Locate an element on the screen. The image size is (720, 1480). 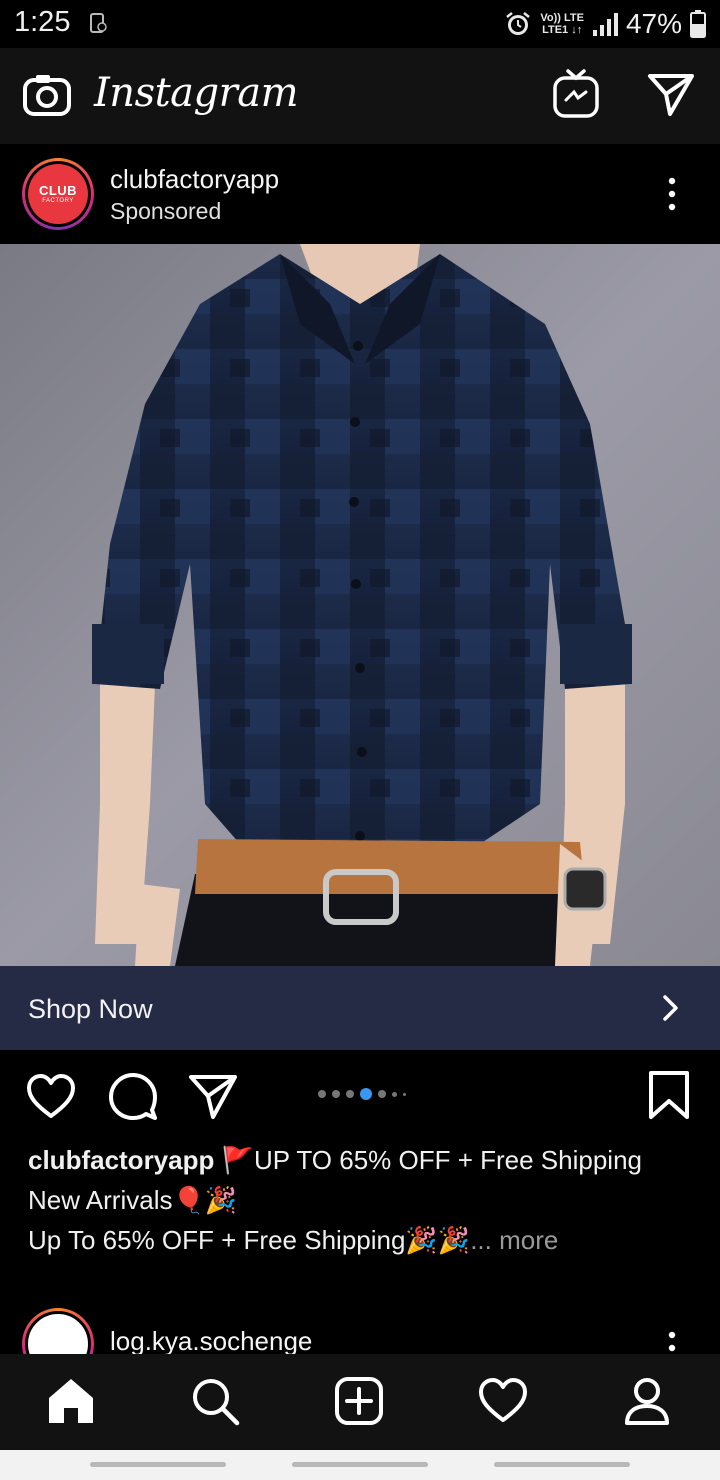
caption-line: Up To 65% OFF + Free Shipping🎉🎉 is located at coordinates (249, 1240).